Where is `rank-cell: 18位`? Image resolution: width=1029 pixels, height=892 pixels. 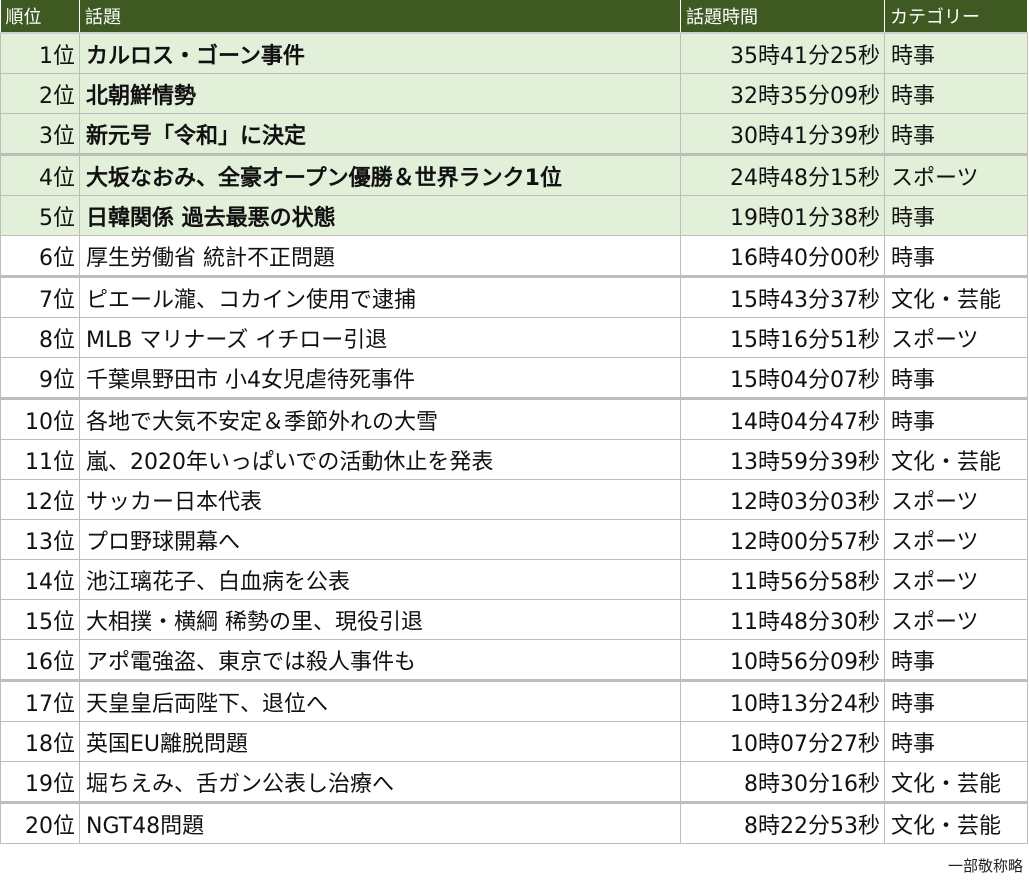 rank-cell: 18位 is located at coordinates (40, 741).